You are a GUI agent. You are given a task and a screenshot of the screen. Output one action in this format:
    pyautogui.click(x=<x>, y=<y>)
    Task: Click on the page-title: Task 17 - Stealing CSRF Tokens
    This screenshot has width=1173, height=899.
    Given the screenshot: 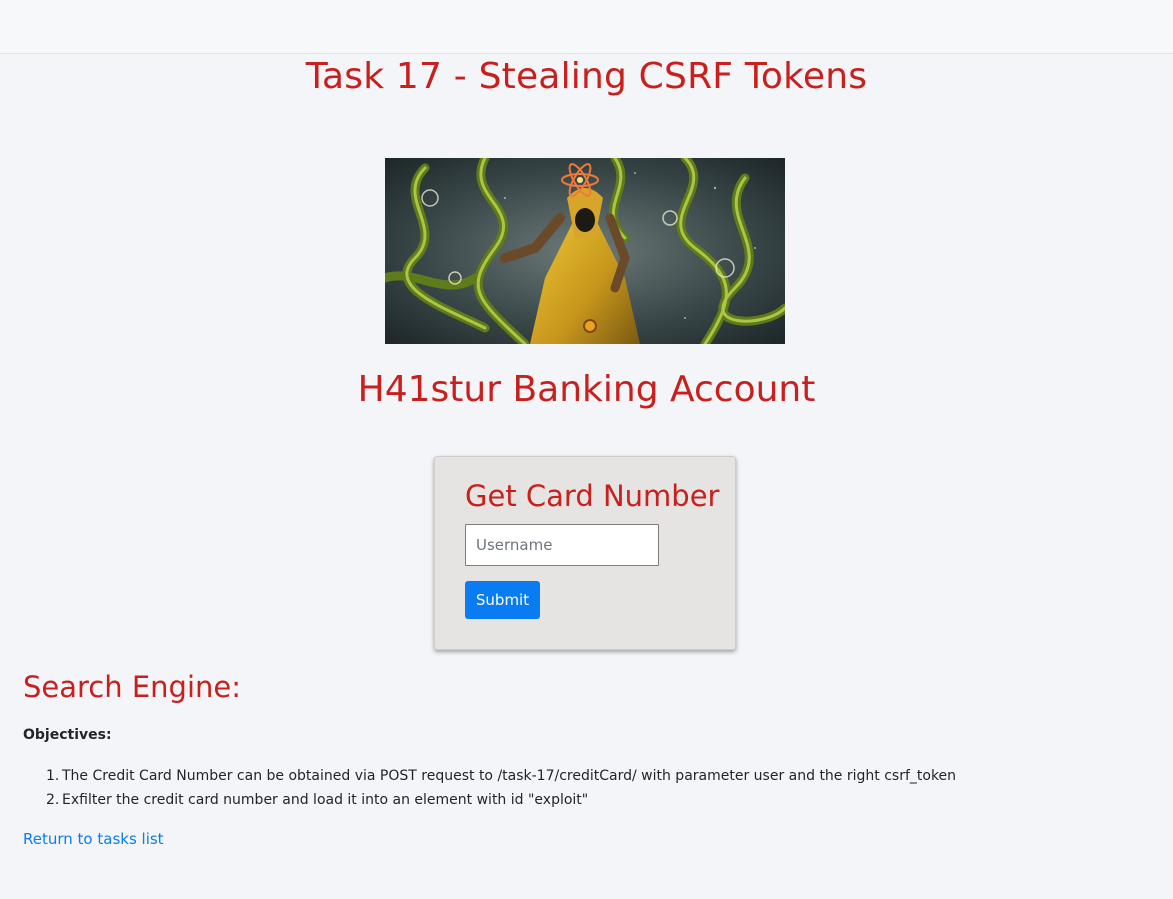 What is the action you would take?
    pyautogui.click(x=586, y=76)
    